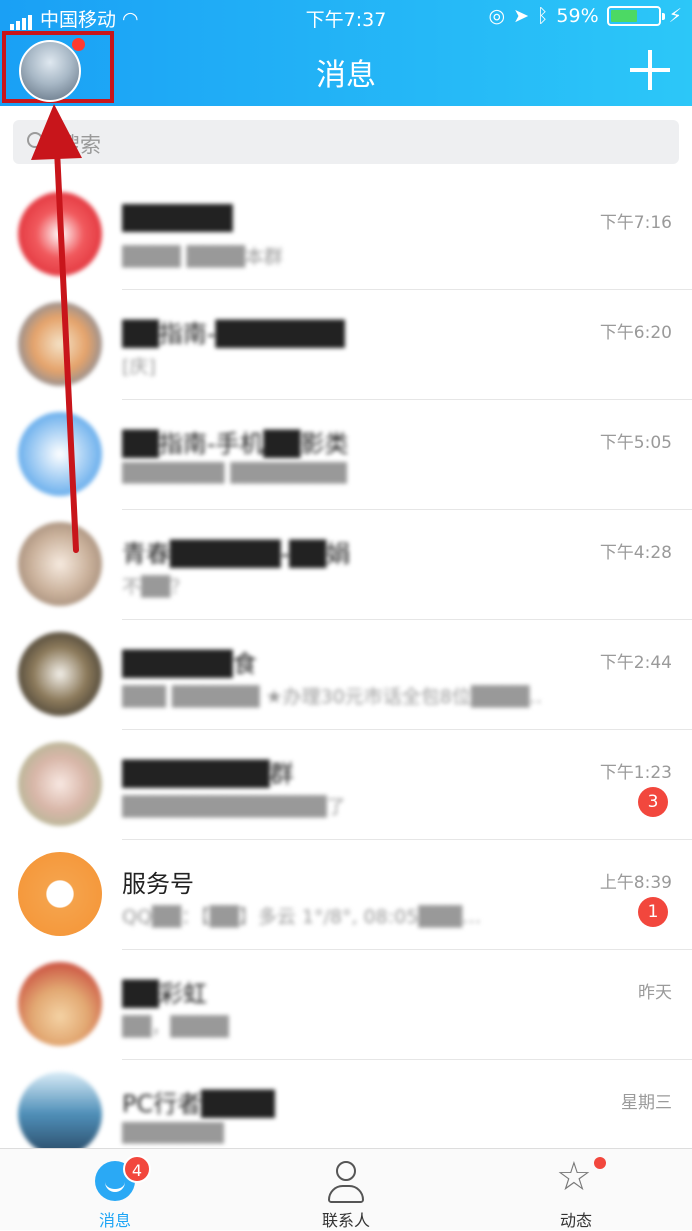  Describe the element at coordinates (236, 554) in the screenshot. I see `conversation-name: 青春██████-██娟` at that location.